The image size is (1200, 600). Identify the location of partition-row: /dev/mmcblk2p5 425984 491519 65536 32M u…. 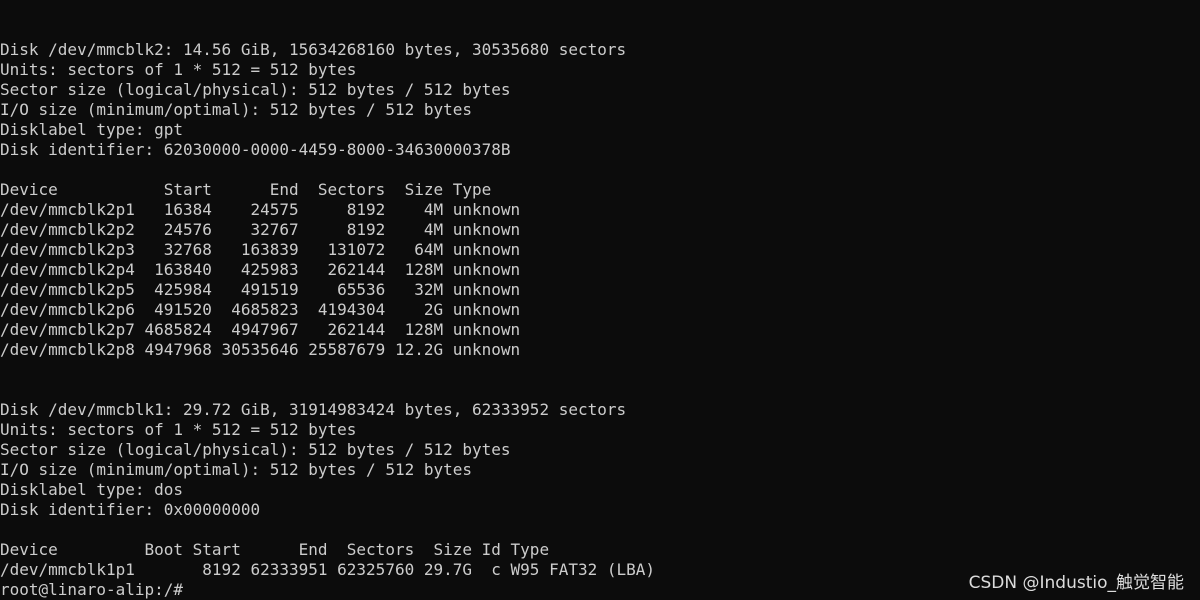
(260, 289).